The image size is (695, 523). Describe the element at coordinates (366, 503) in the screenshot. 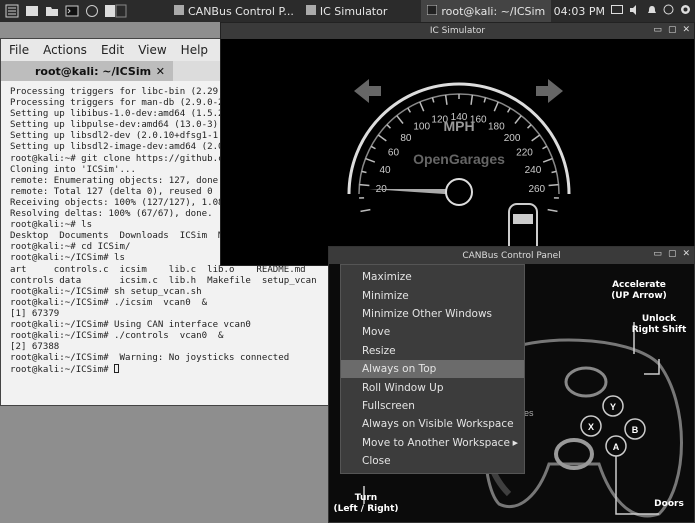

I see `turn-label: Turn (Left / Right)` at that location.